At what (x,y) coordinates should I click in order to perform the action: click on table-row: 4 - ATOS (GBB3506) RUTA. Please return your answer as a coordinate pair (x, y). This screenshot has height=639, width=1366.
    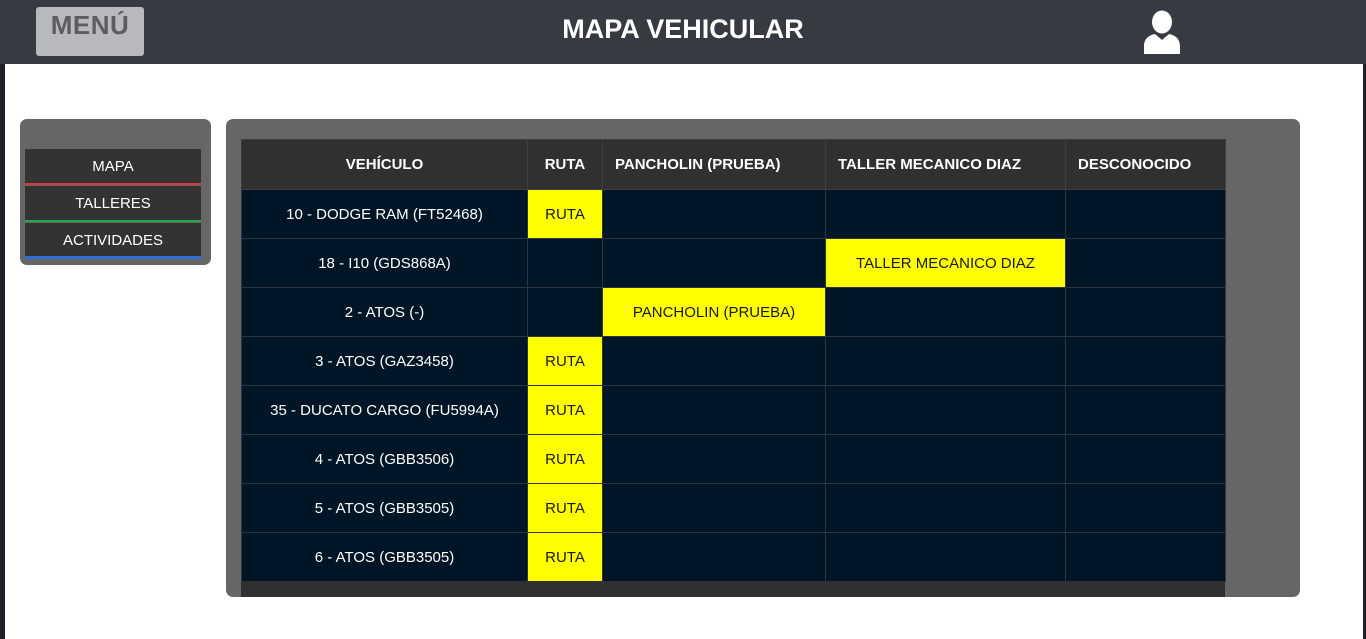
    Looking at the image, I should click on (733, 459).